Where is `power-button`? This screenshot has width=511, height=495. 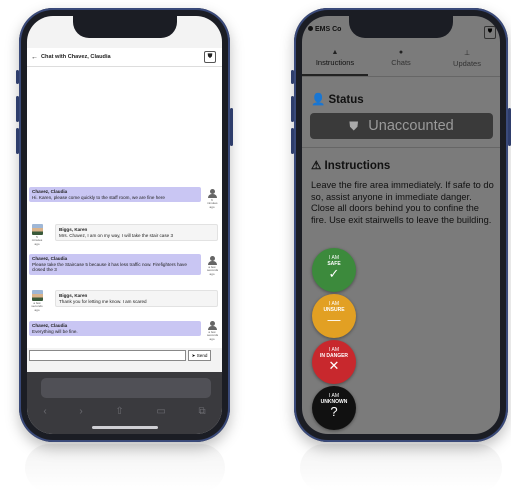 power-button is located at coordinates (231, 127).